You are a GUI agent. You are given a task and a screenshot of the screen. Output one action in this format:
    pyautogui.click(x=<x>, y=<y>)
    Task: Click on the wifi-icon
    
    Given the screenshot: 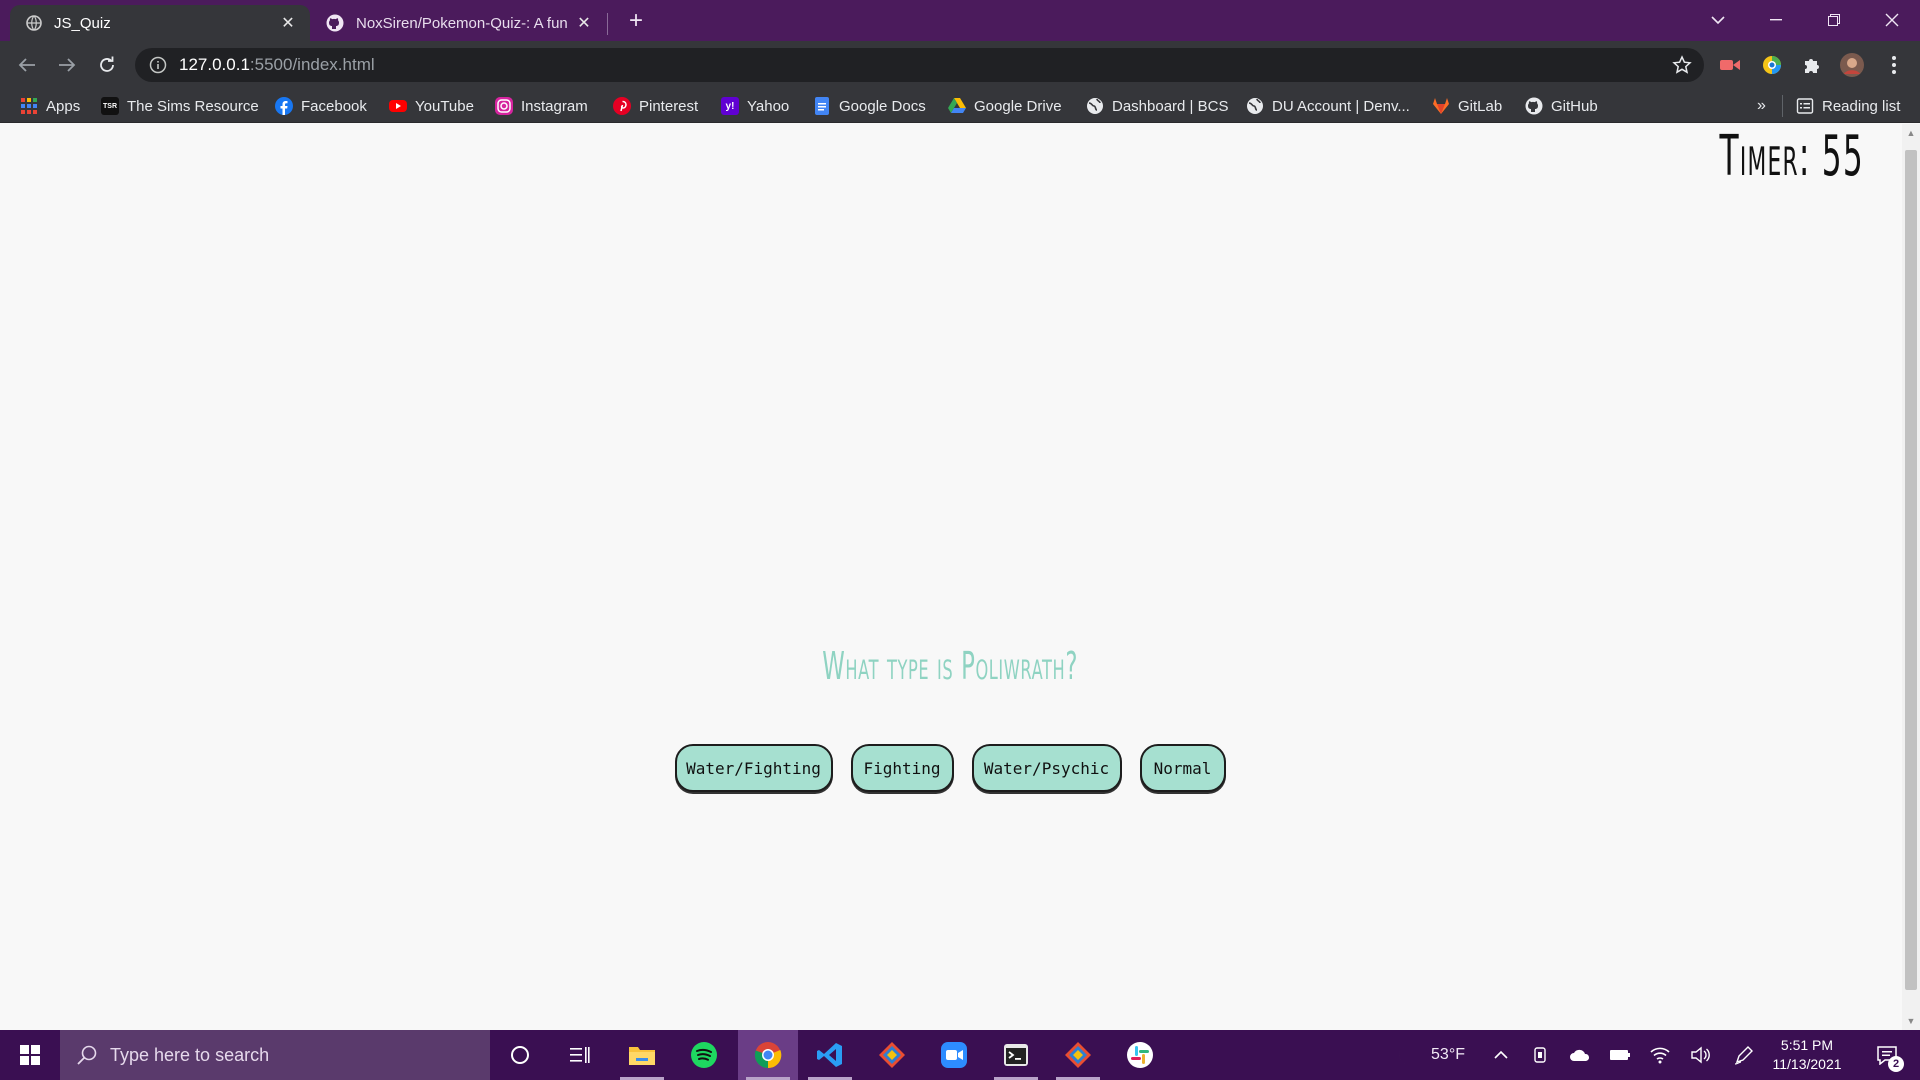 What is the action you would take?
    pyautogui.click(x=1660, y=1055)
    